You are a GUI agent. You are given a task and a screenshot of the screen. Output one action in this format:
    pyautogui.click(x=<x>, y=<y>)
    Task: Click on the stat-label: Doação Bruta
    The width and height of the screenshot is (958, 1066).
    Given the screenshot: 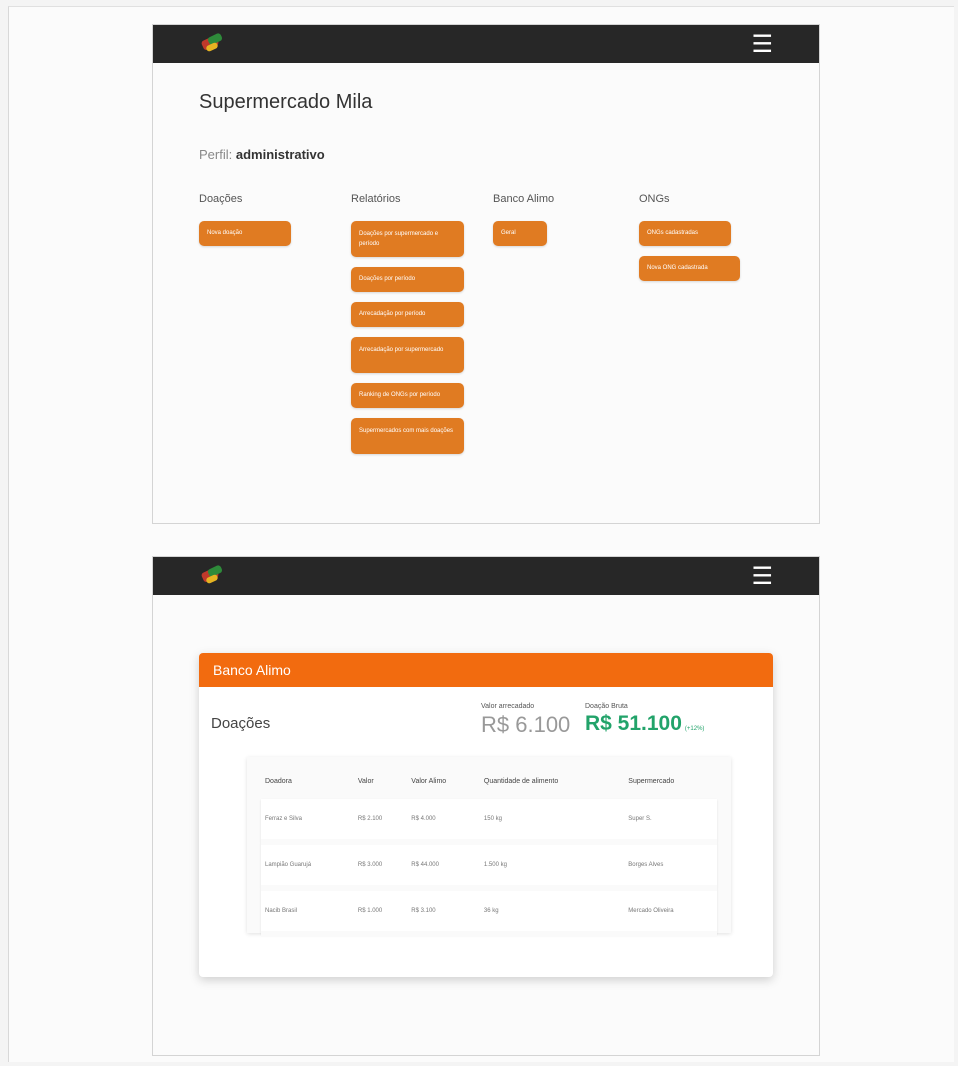 What is the action you would take?
    pyautogui.click(x=606, y=706)
    